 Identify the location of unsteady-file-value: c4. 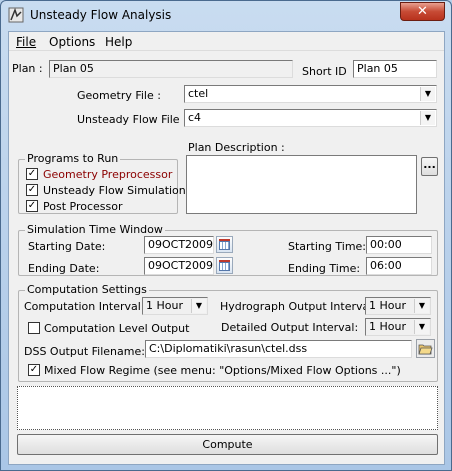
(195, 117).